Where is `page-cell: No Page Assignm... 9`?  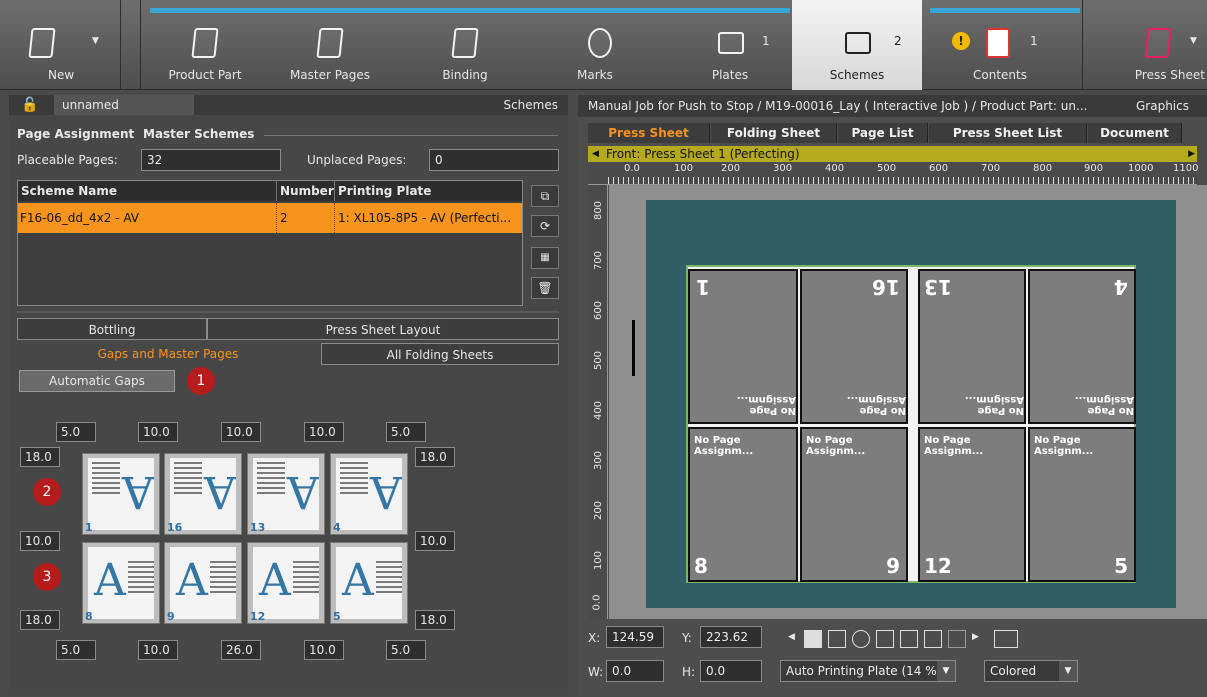
page-cell: No Page Assignm... 9 is located at coordinates (854, 504).